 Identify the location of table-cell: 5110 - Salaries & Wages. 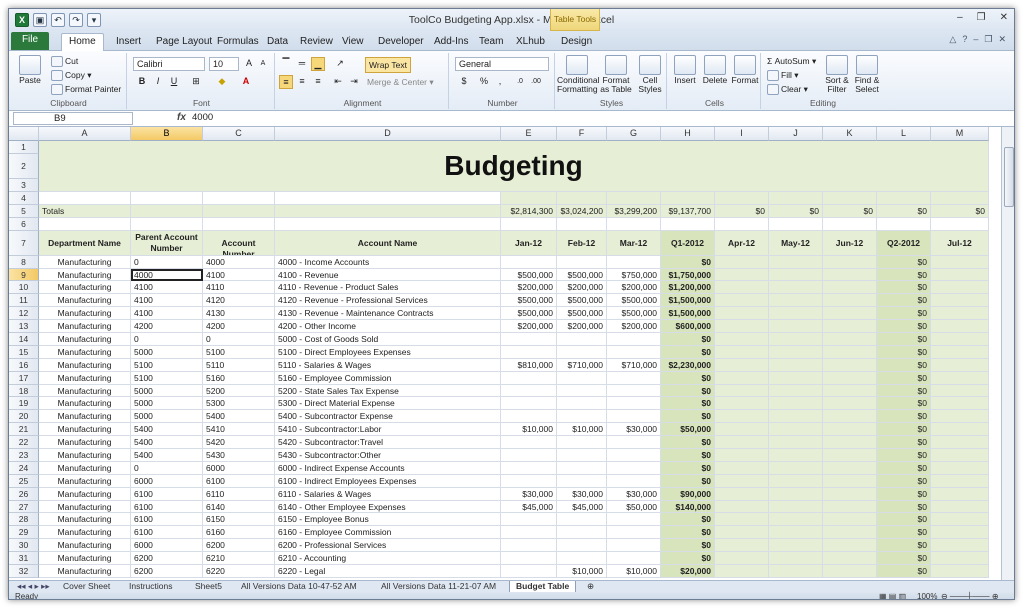
(388, 365).